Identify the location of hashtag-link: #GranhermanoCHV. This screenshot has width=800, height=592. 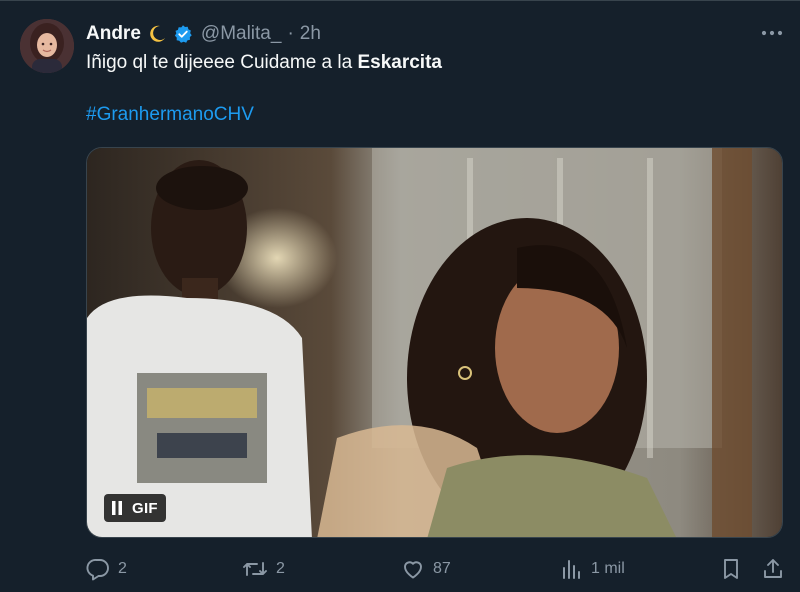
(170, 115).